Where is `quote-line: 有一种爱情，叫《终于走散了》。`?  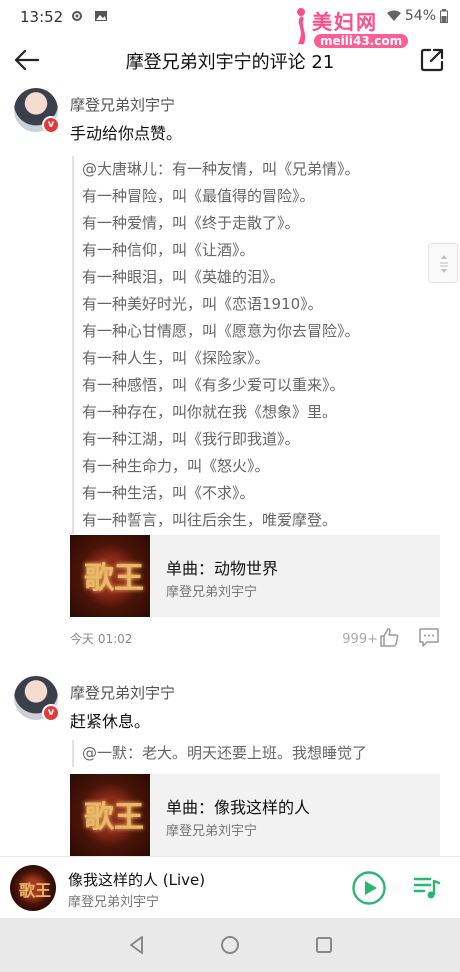 quote-line: 有一种爱情，叫《终于走散了》。 is located at coordinates (191, 223).